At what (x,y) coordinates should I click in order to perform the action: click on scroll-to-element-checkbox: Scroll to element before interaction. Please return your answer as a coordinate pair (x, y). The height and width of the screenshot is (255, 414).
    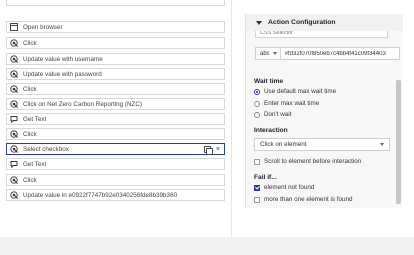
    Looking at the image, I should click on (307, 161).